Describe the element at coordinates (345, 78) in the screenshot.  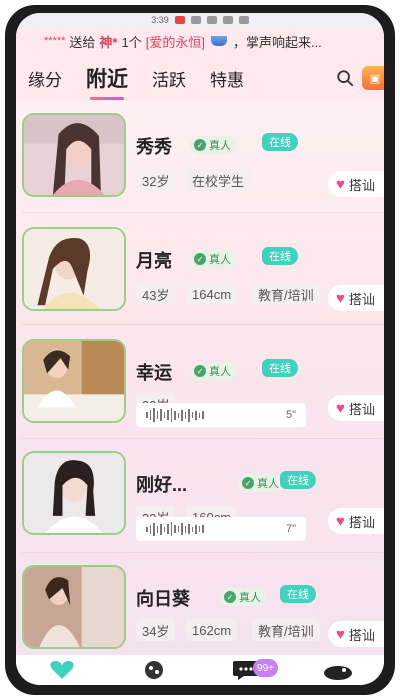
I see `search-icon` at that location.